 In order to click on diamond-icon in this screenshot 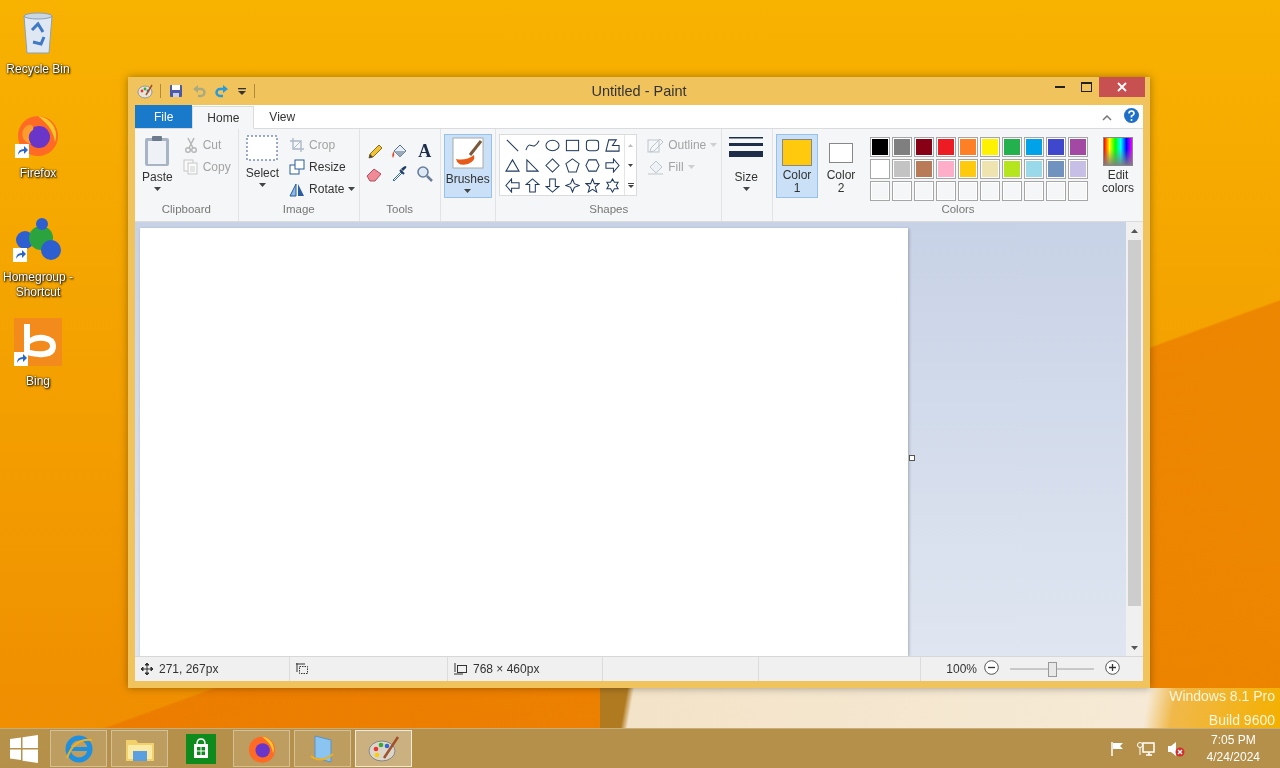, I will do `click(552, 165)`.